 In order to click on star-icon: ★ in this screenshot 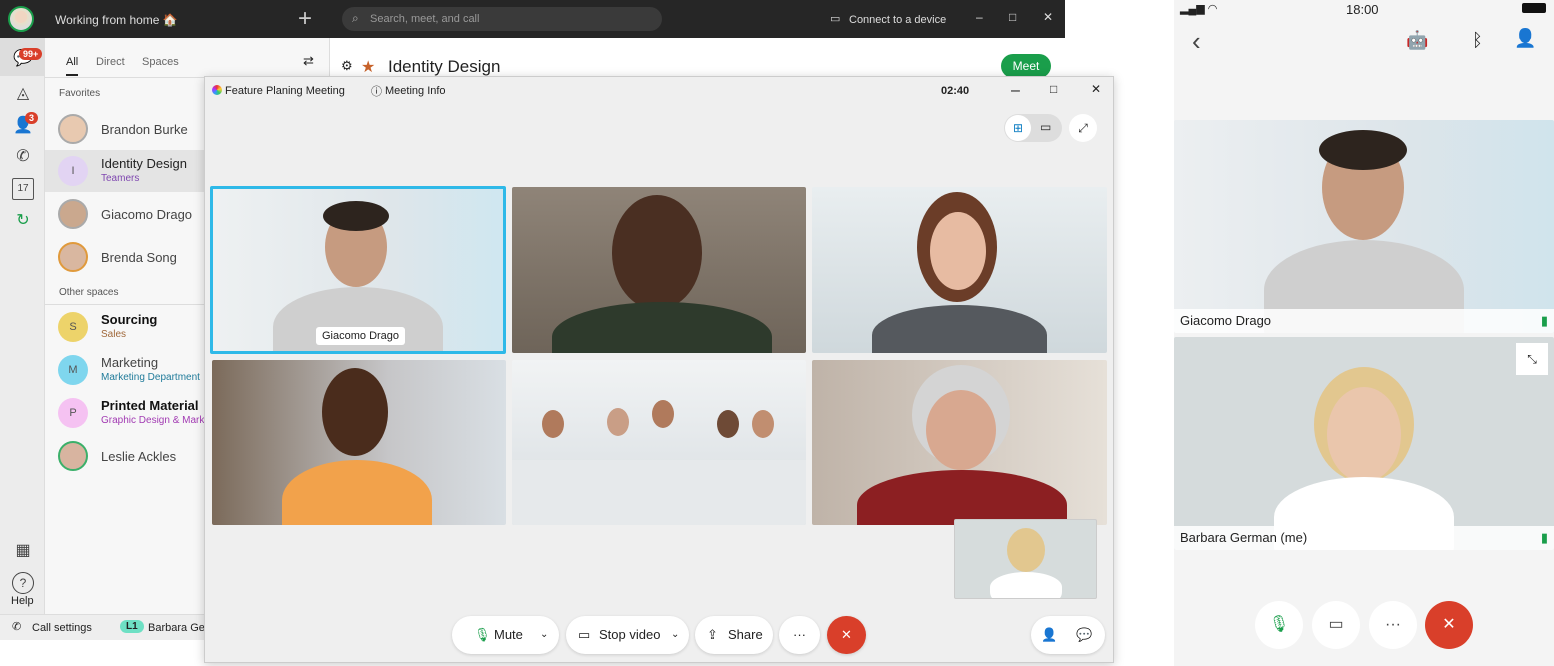, I will do `click(368, 67)`.